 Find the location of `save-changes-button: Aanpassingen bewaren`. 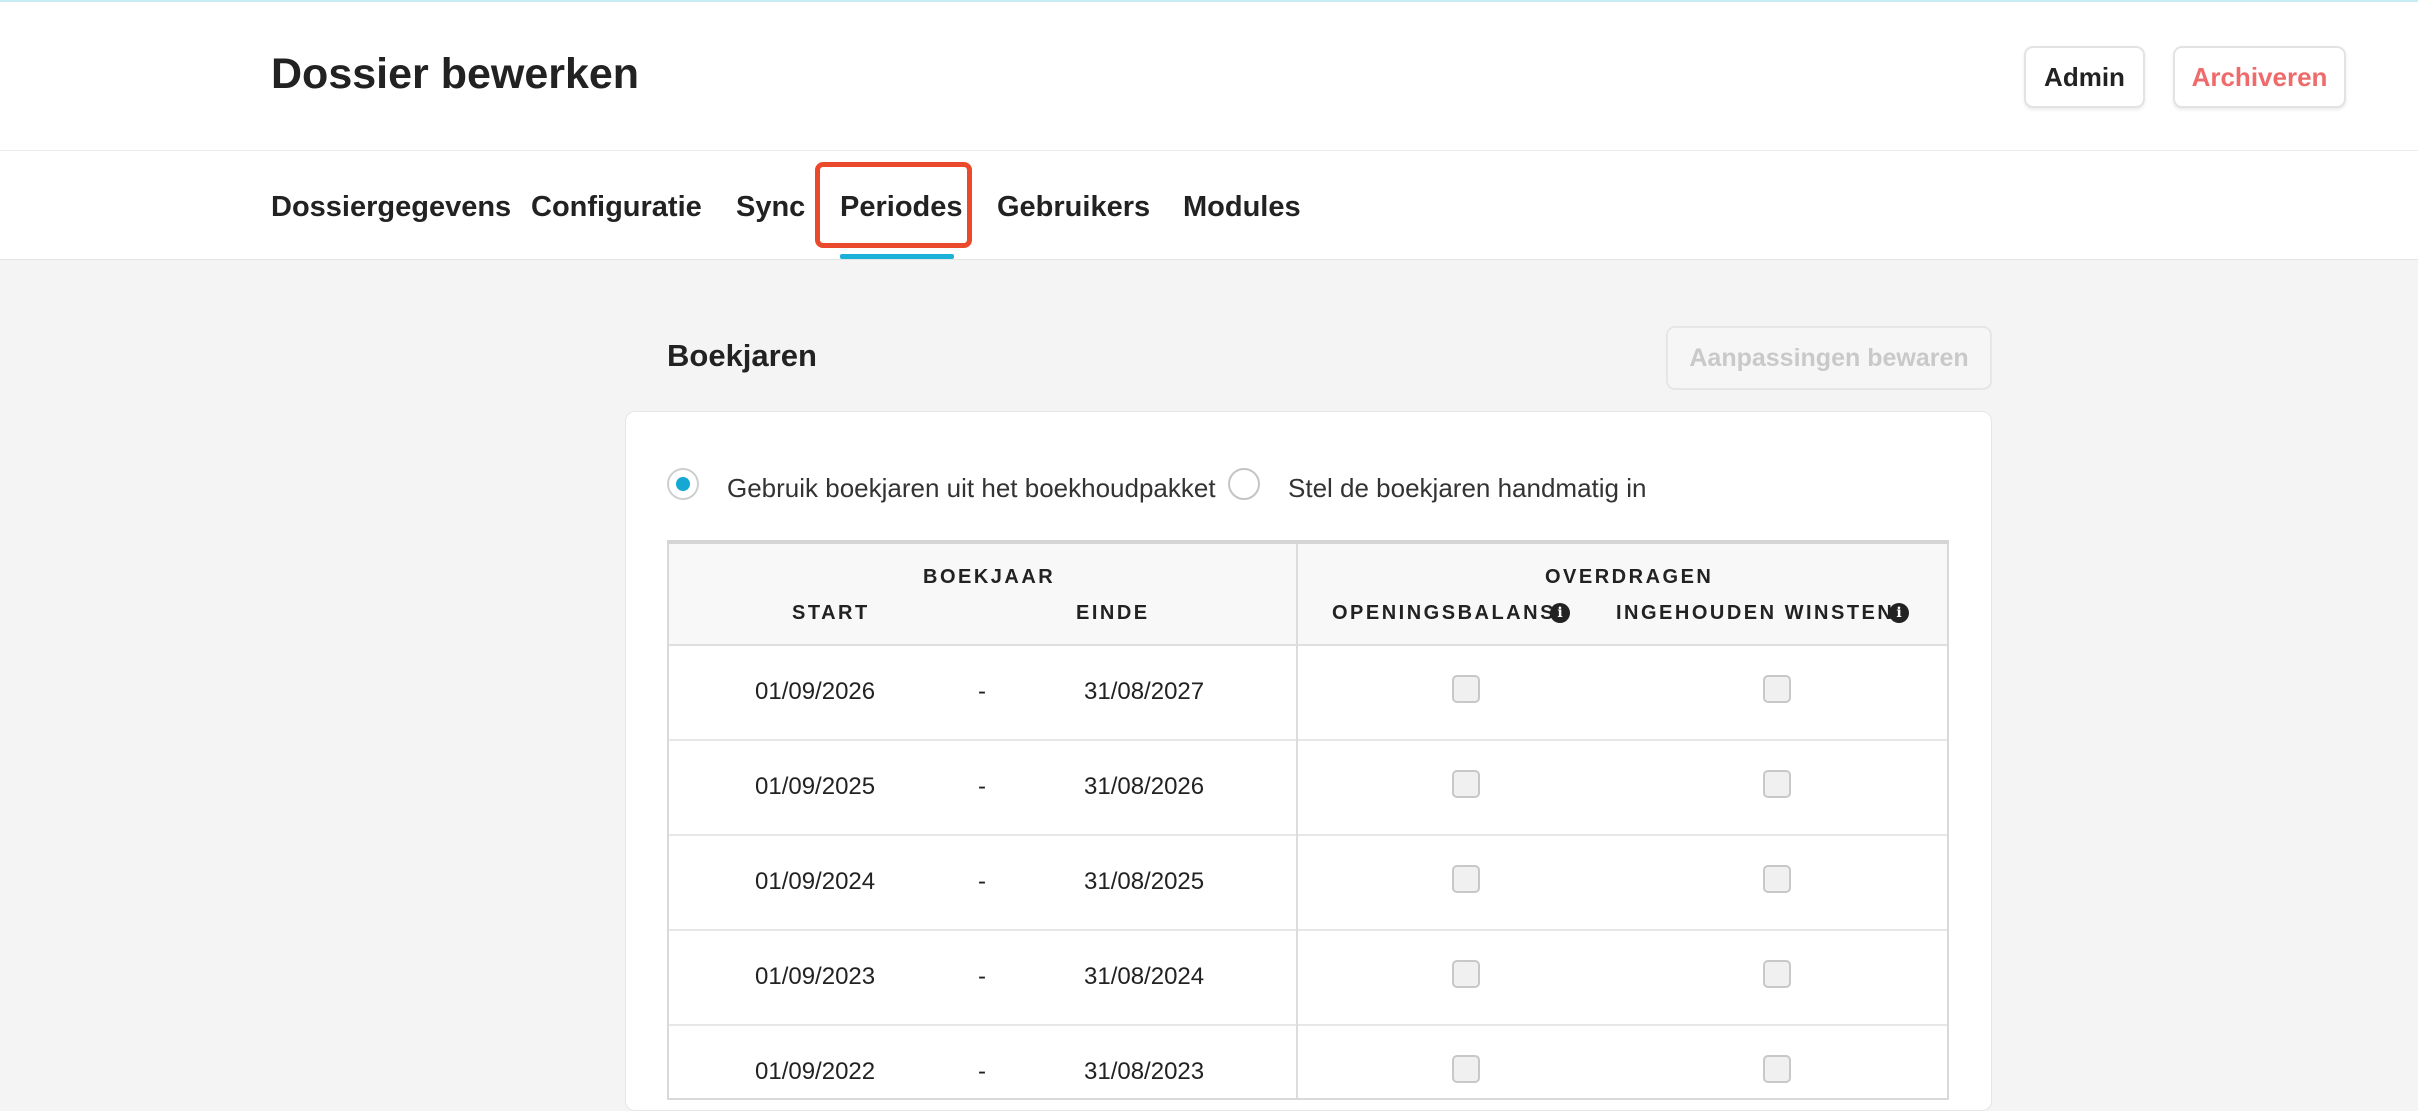

save-changes-button: Aanpassingen bewaren is located at coordinates (1829, 358).